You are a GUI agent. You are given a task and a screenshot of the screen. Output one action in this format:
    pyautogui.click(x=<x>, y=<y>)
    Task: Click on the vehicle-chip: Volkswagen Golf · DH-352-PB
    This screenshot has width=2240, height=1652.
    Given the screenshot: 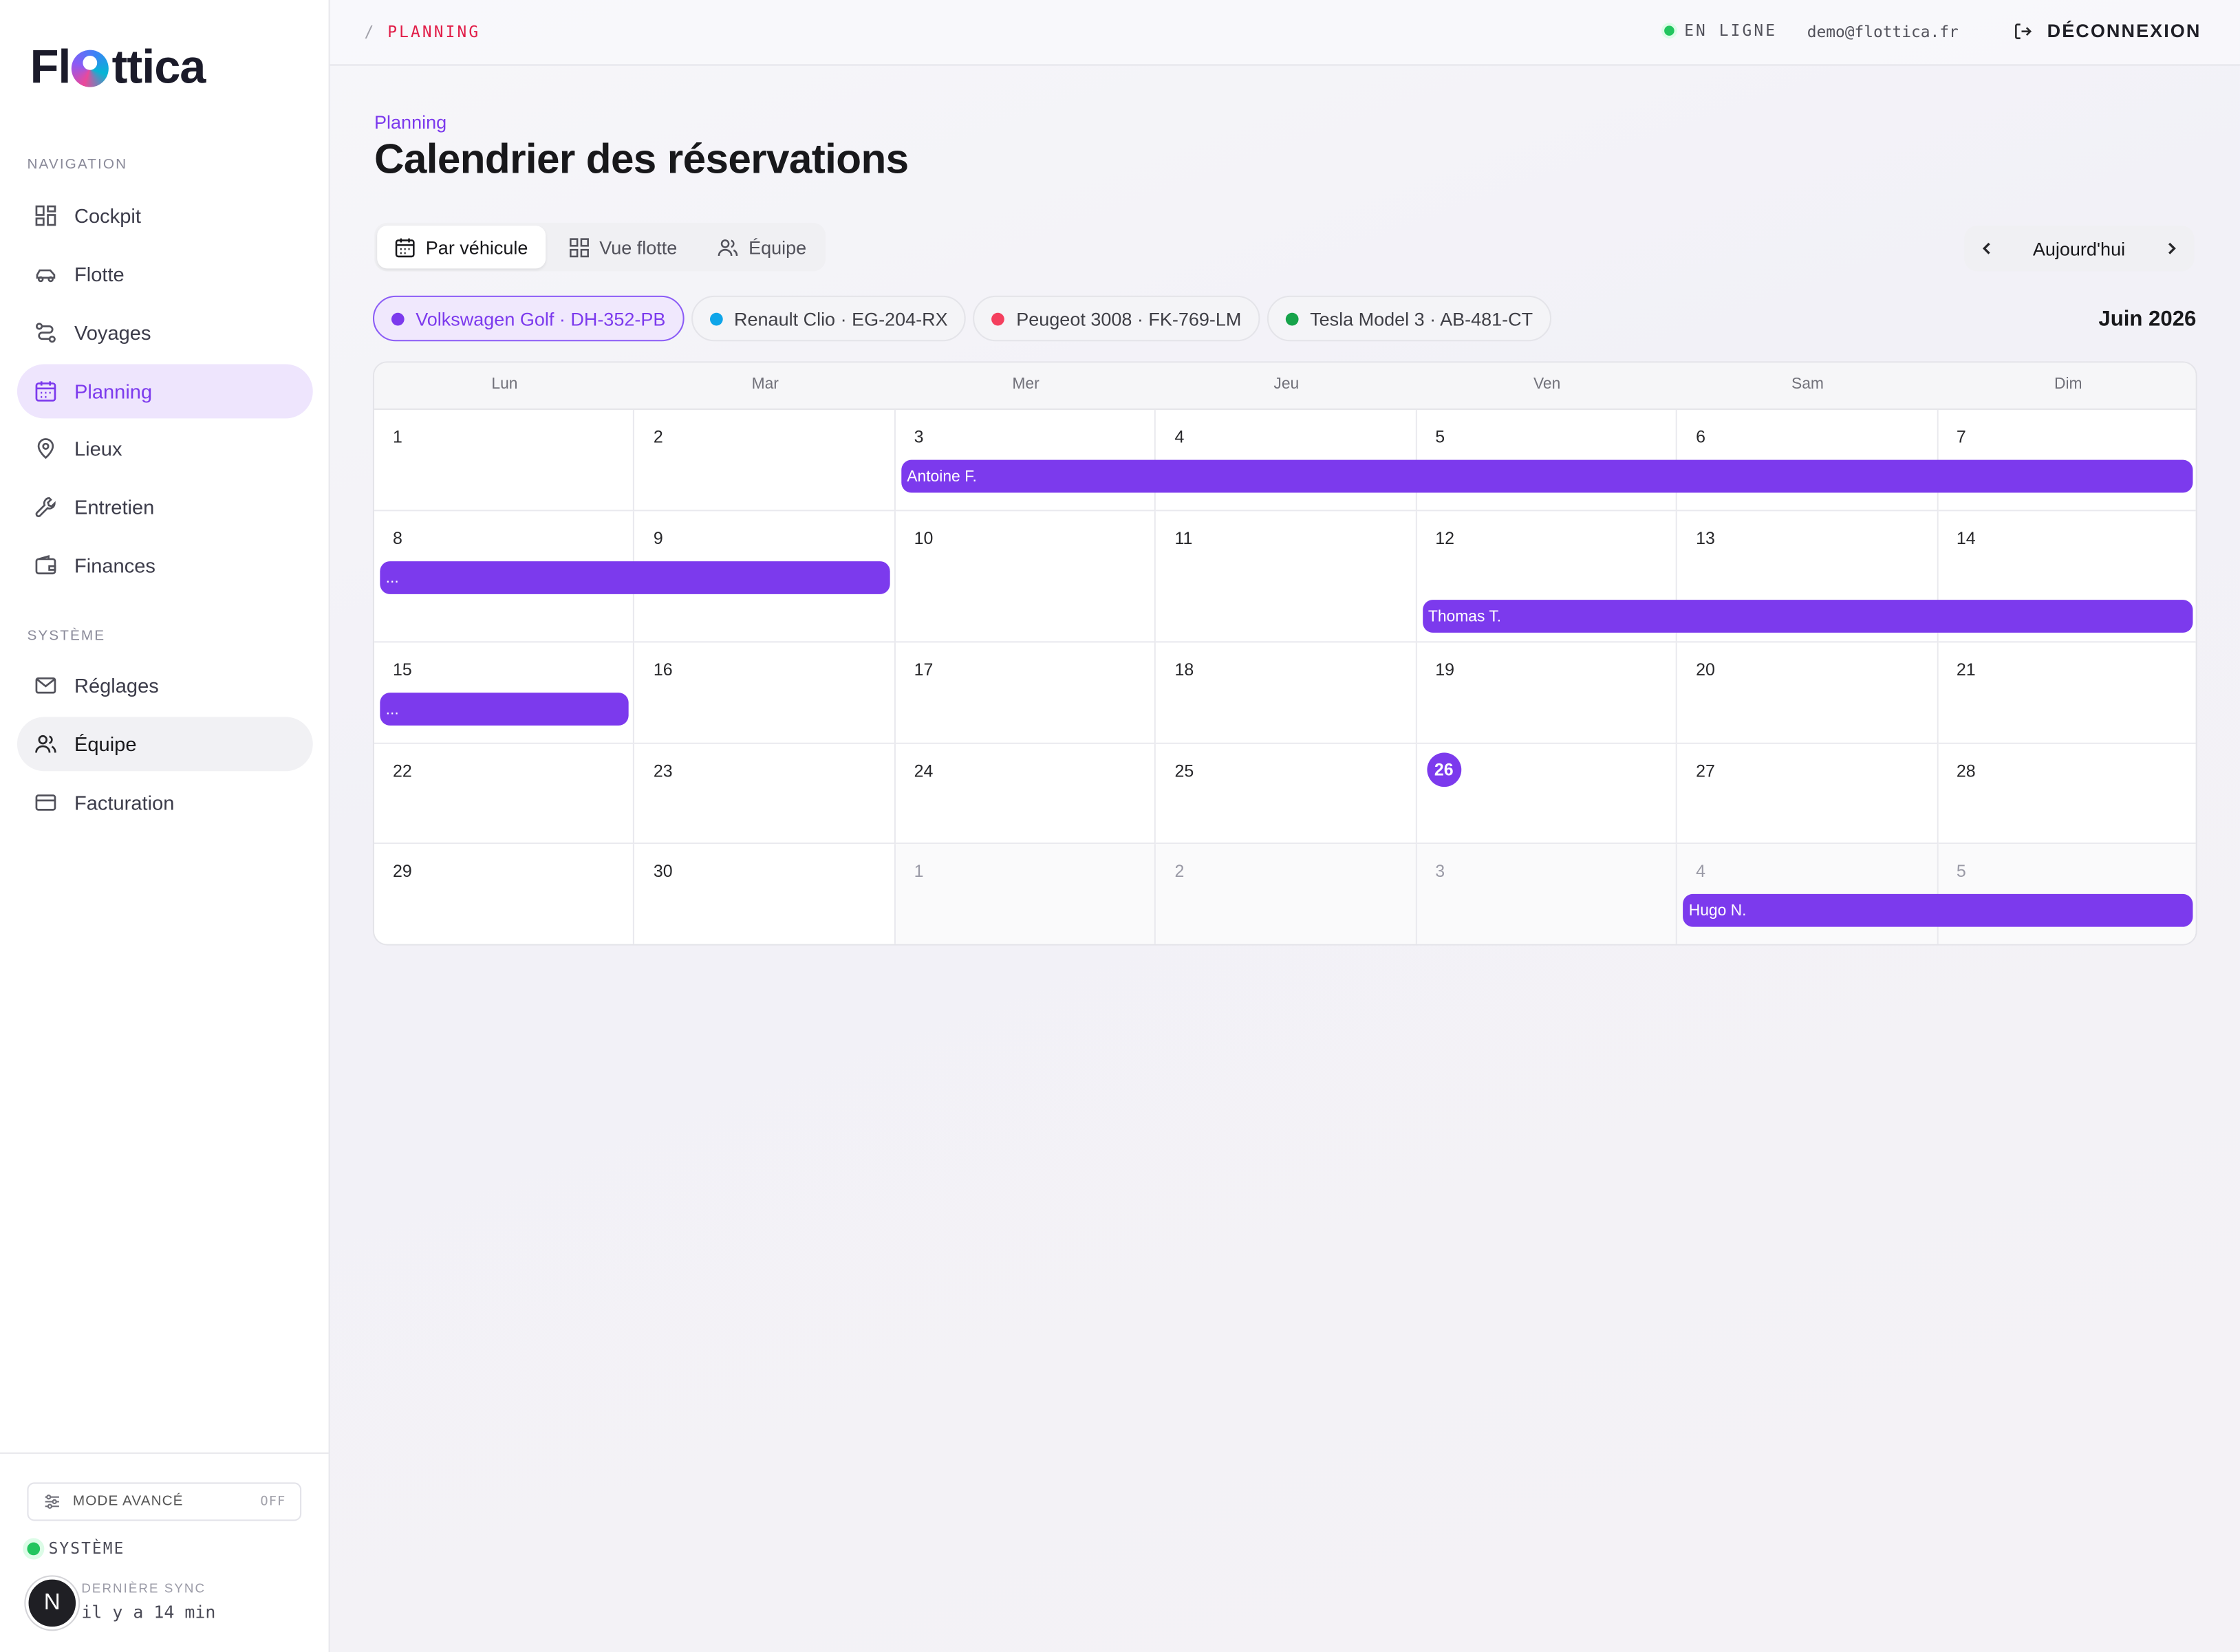 What is the action you would take?
    pyautogui.click(x=528, y=318)
    